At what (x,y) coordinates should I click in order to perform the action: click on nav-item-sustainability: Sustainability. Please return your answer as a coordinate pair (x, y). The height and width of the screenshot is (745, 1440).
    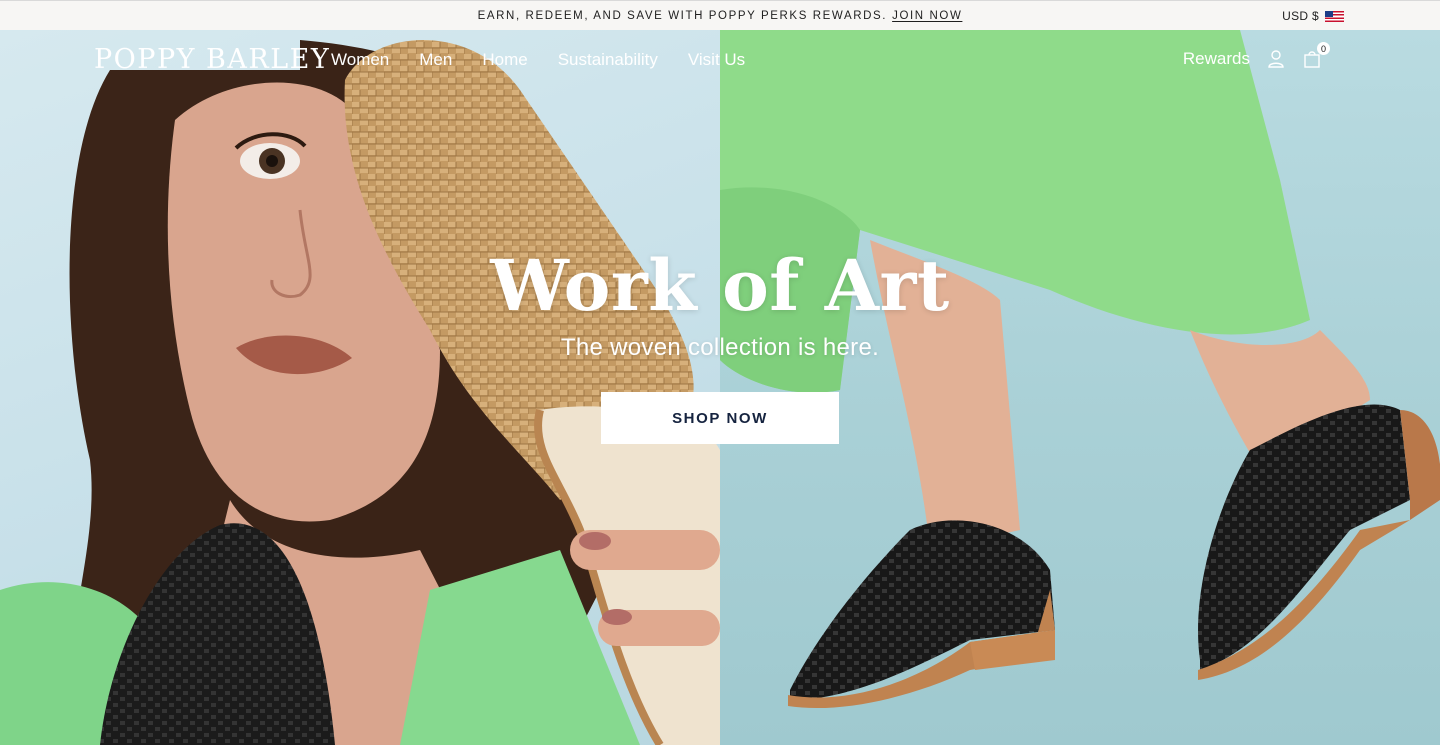
    Looking at the image, I should click on (608, 60).